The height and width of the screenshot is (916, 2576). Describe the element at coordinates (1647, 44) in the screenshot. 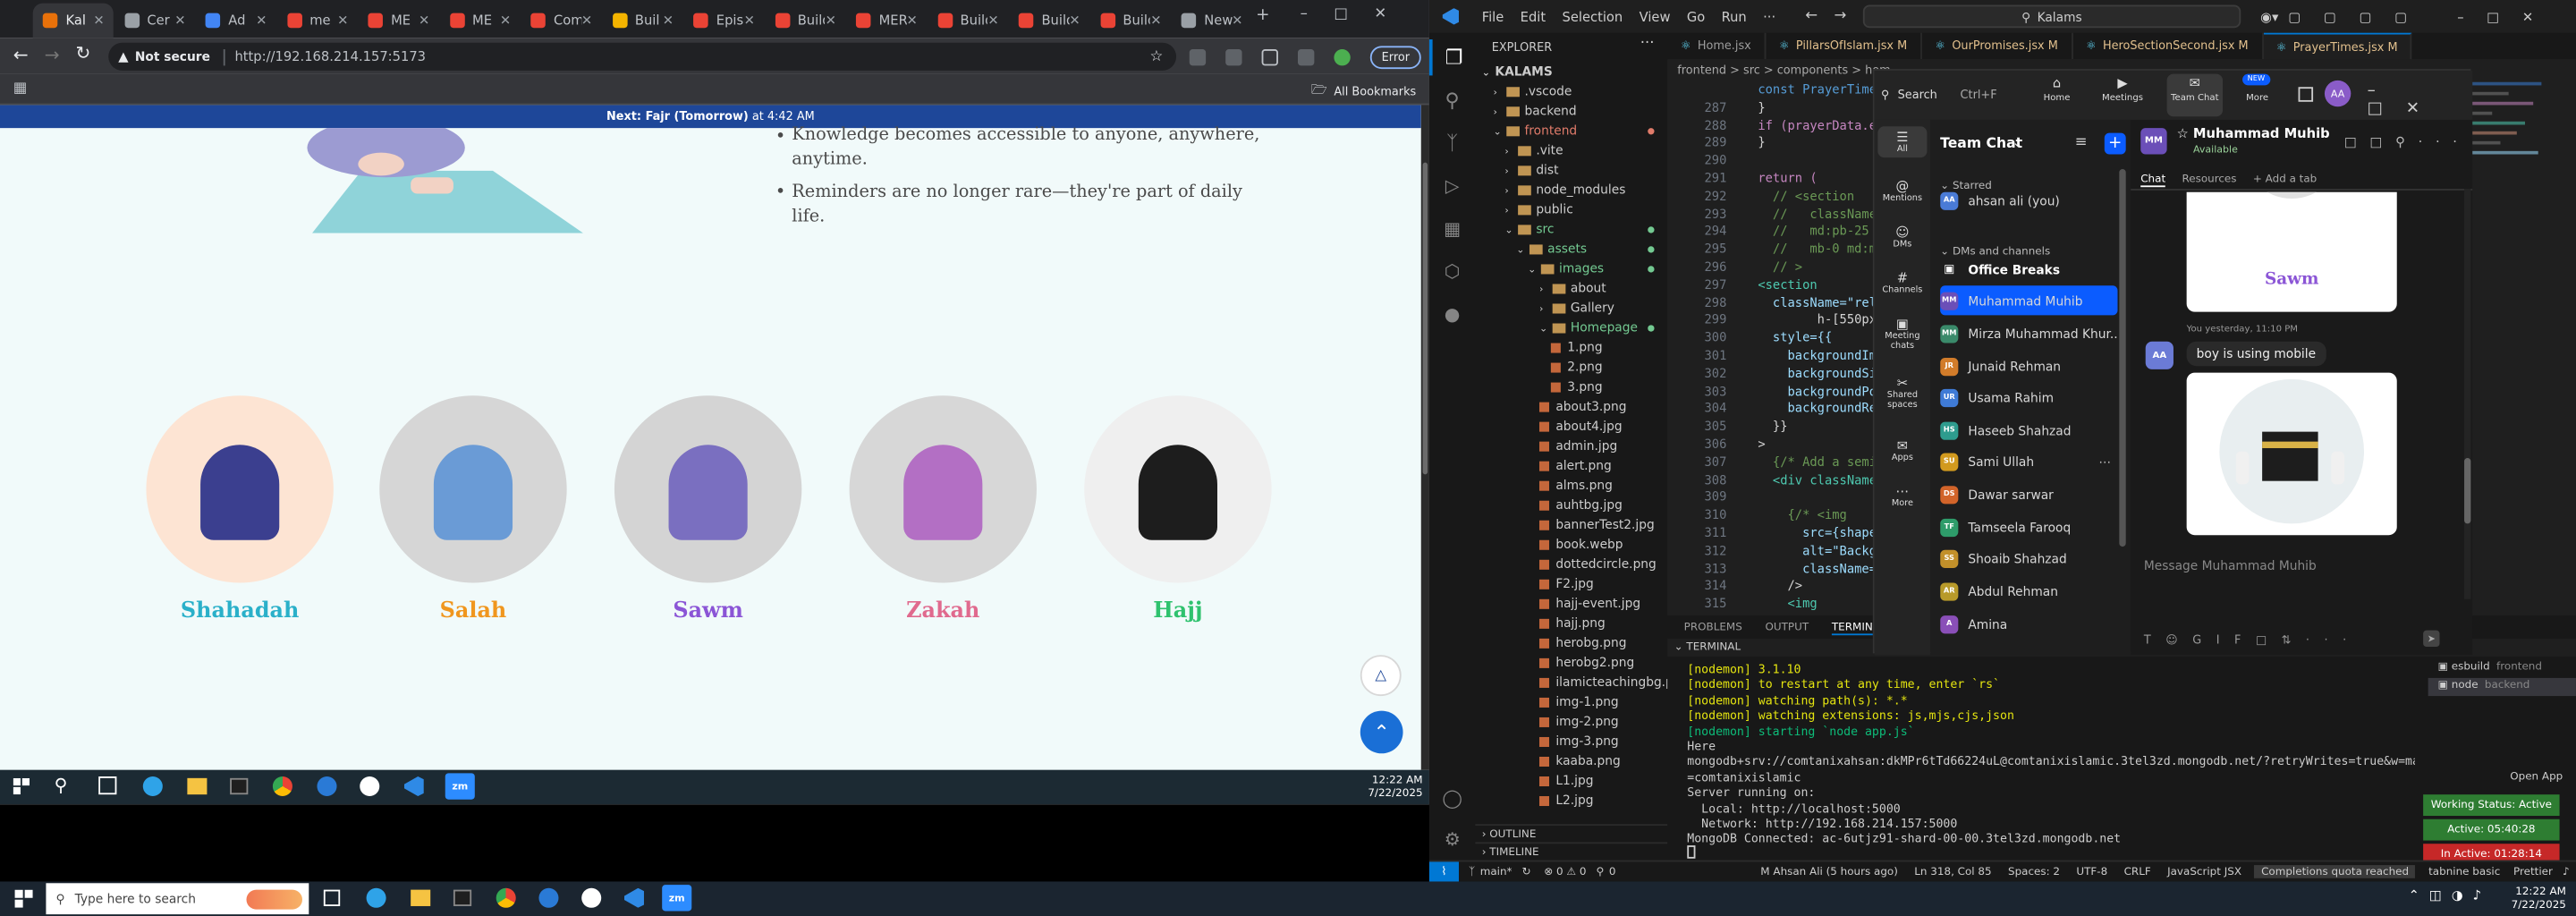

I see `more-actions-icon: ···` at that location.